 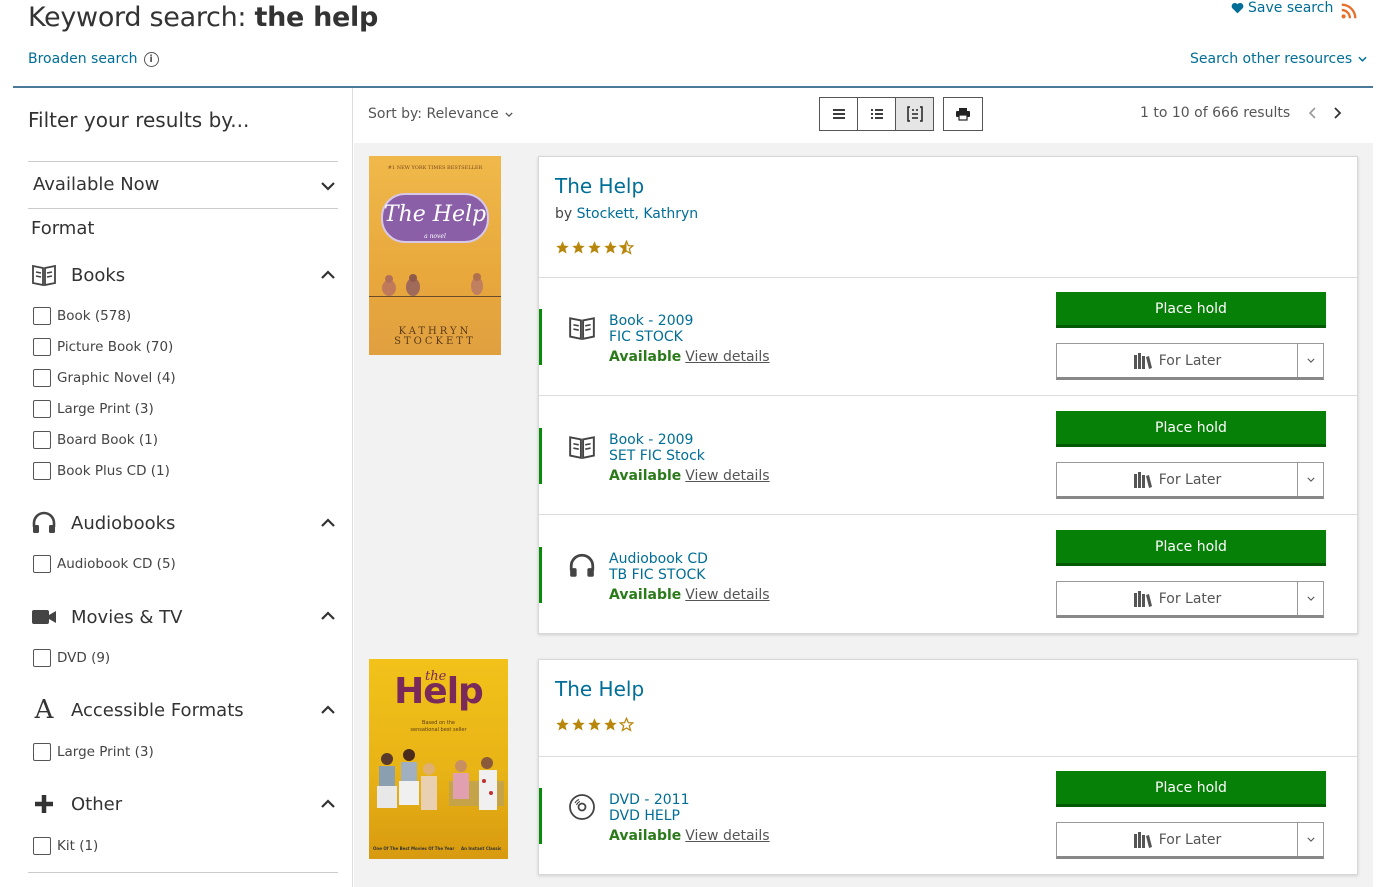 What do you see at coordinates (203, 17) in the screenshot?
I see `page-title: Keyword search: the help` at bounding box center [203, 17].